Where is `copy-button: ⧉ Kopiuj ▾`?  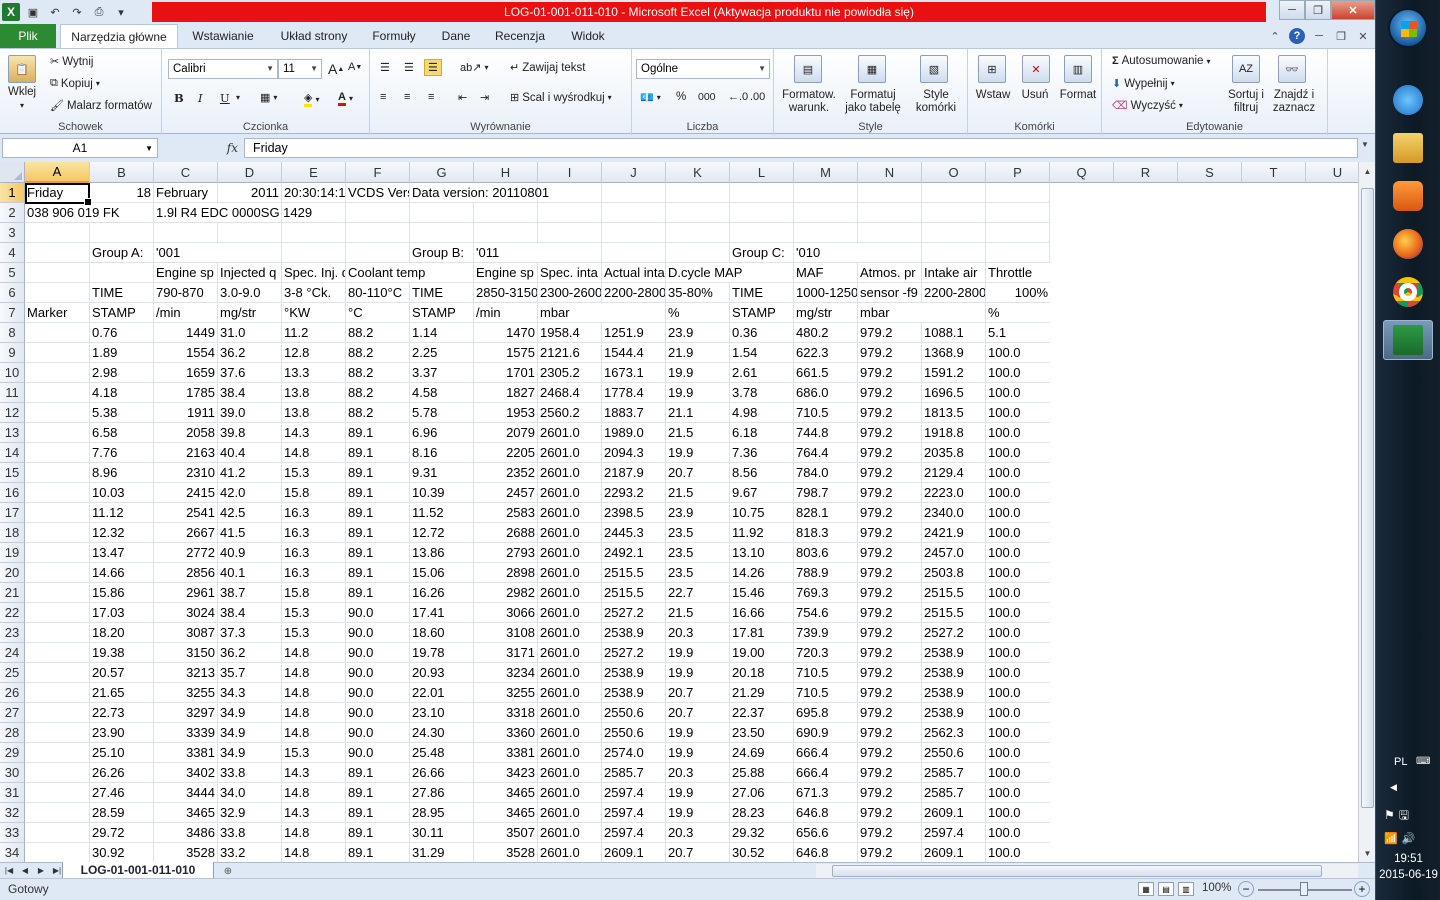 copy-button: ⧉ Kopiuj ▾ is located at coordinates (75, 83).